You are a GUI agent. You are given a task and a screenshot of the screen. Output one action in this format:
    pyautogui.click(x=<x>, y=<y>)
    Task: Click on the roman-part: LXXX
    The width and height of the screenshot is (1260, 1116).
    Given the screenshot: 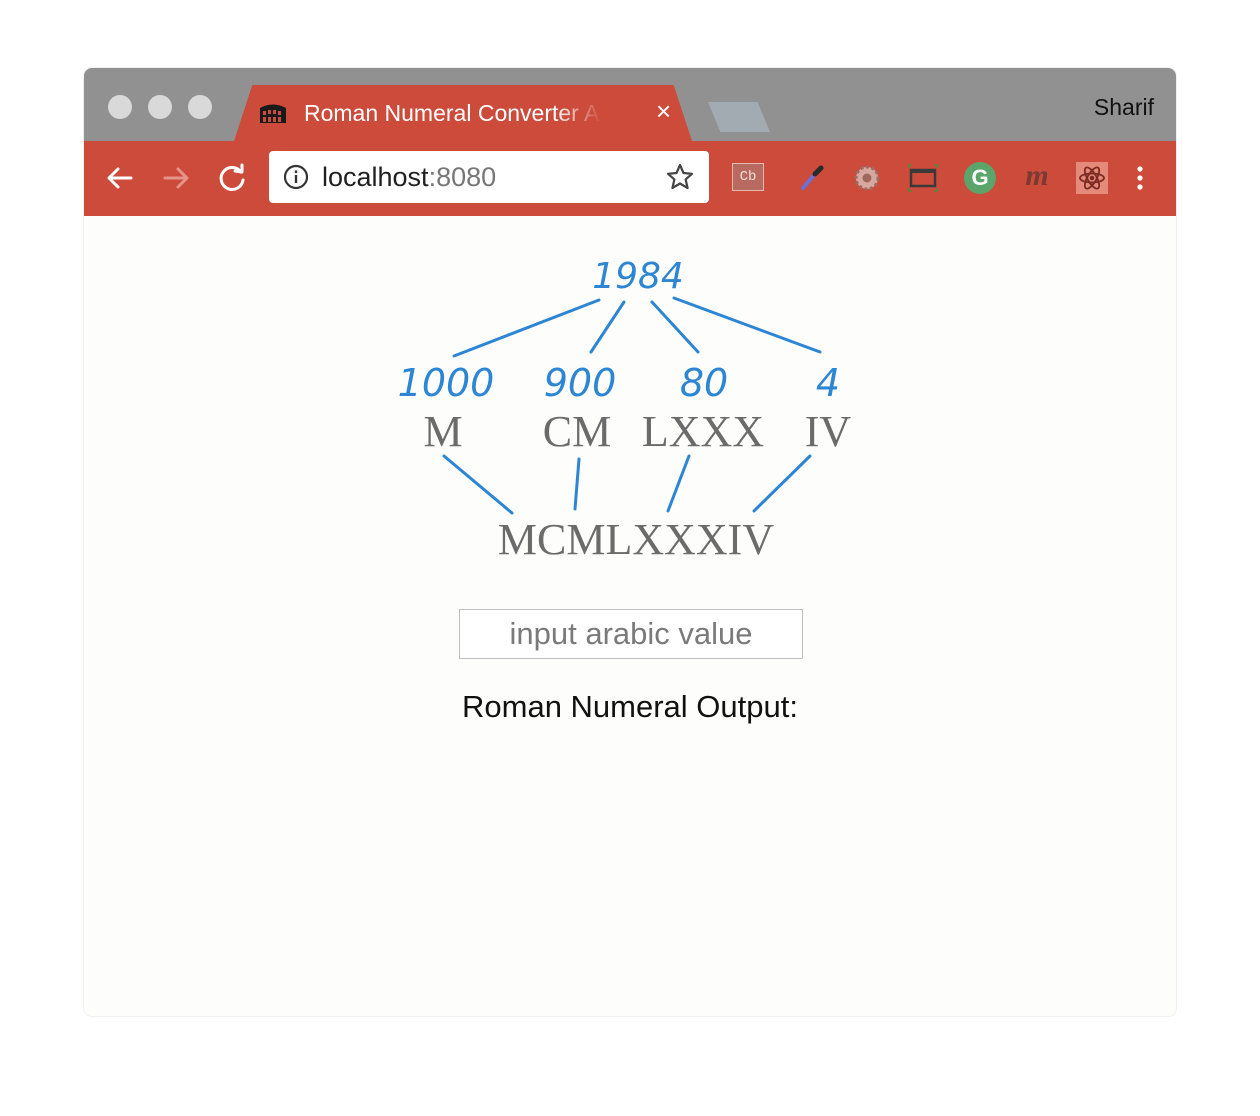 What is the action you would take?
    pyautogui.click(x=703, y=431)
    